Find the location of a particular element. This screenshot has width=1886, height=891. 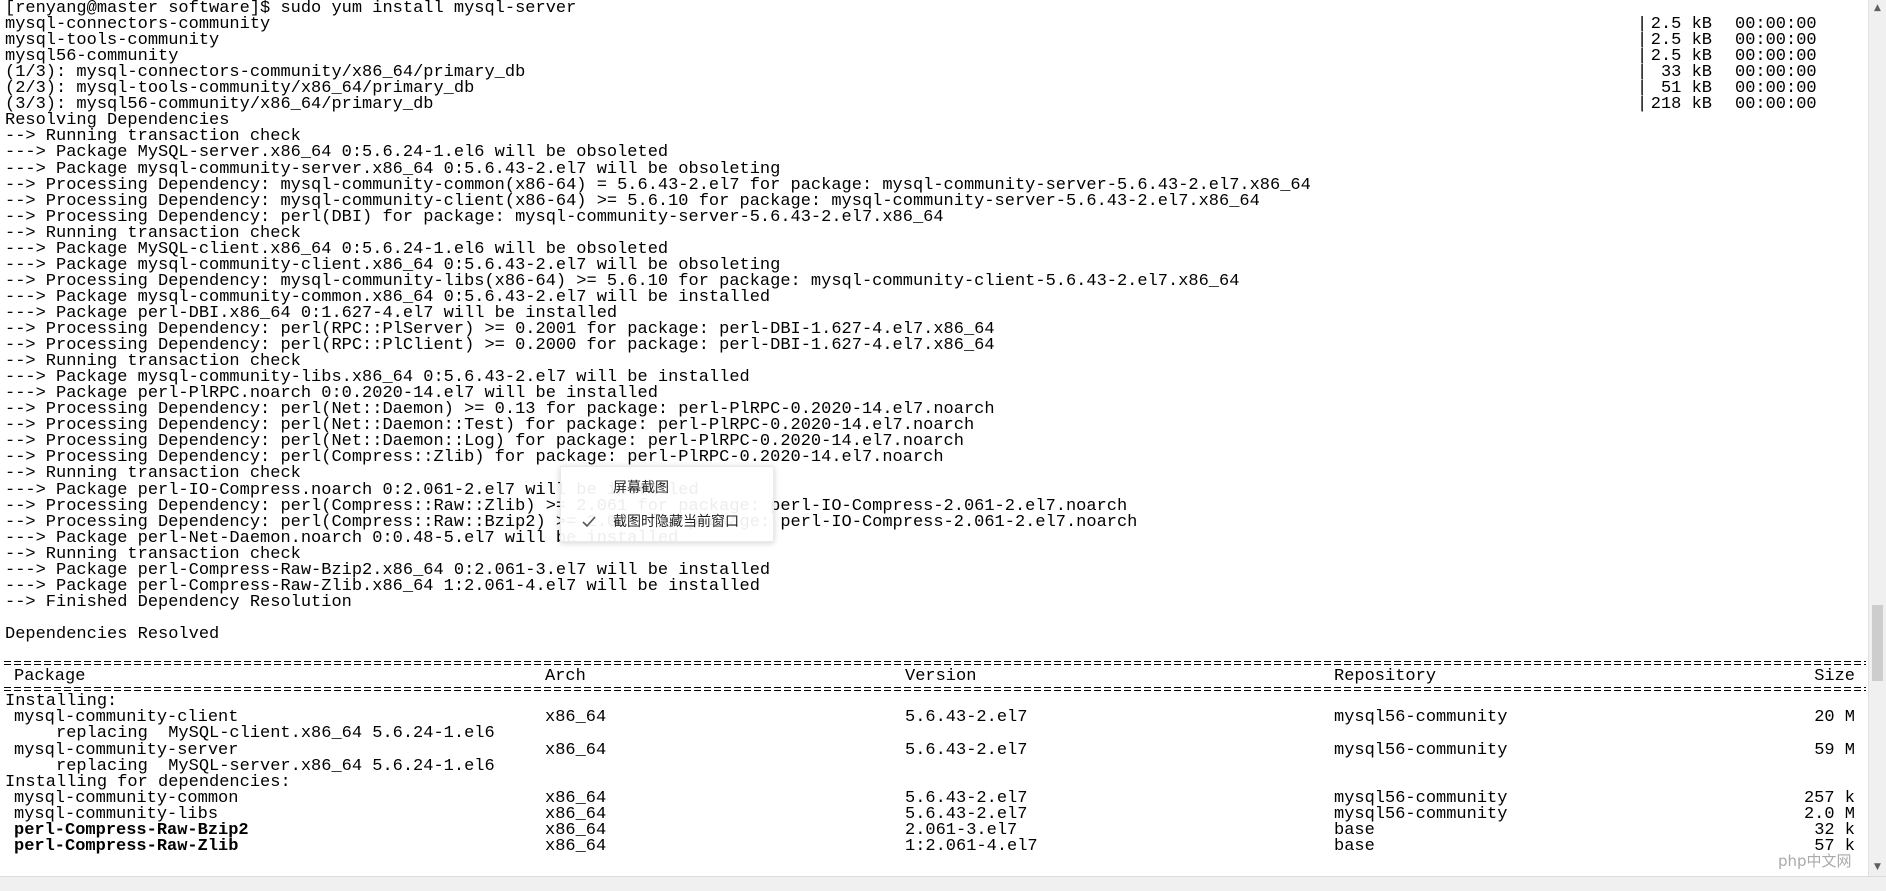

scroll-thumb is located at coordinates (1877, 643).